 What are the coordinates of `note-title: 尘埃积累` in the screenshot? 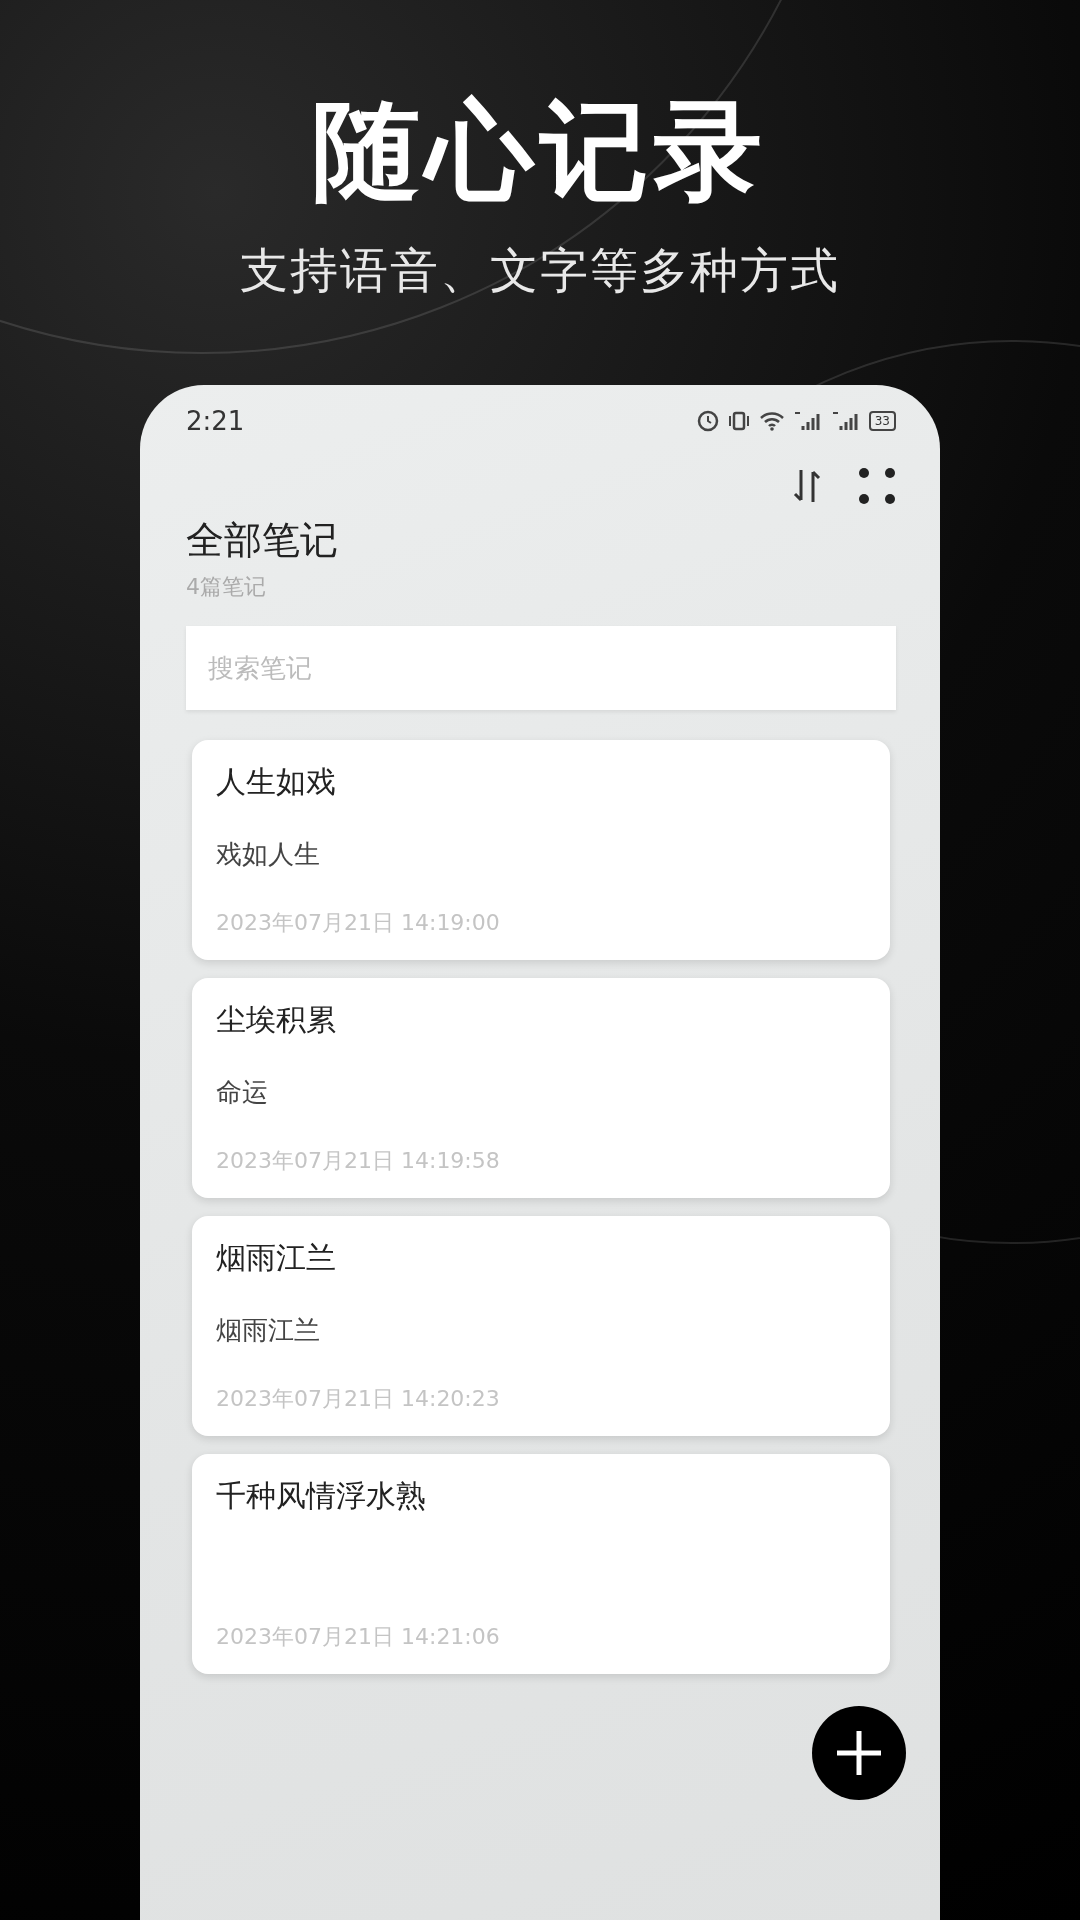 It's located at (276, 1019).